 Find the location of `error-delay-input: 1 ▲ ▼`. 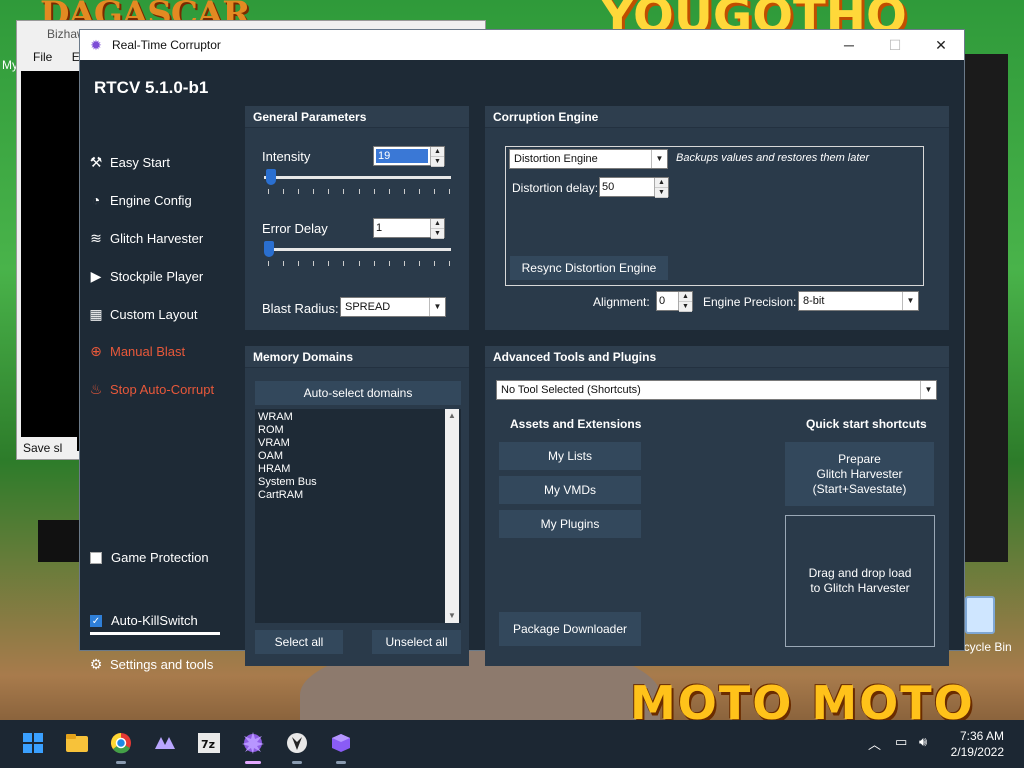

error-delay-input: 1 ▲ ▼ is located at coordinates (409, 228).